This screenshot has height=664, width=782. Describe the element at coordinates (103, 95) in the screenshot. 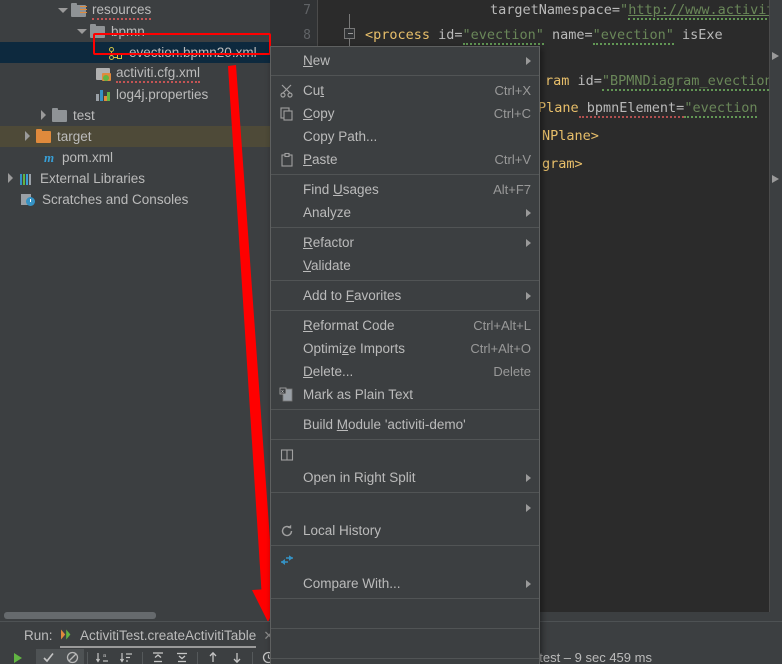

I see `properties-file-icon` at that location.